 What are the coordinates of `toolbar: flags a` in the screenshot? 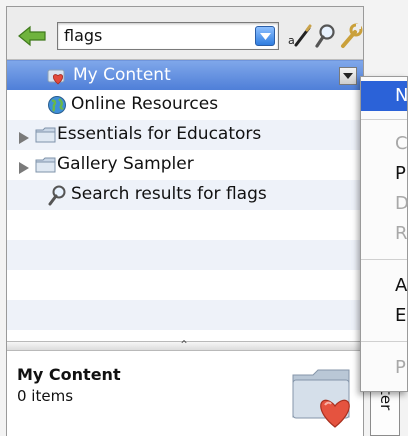 It's located at (185, 33).